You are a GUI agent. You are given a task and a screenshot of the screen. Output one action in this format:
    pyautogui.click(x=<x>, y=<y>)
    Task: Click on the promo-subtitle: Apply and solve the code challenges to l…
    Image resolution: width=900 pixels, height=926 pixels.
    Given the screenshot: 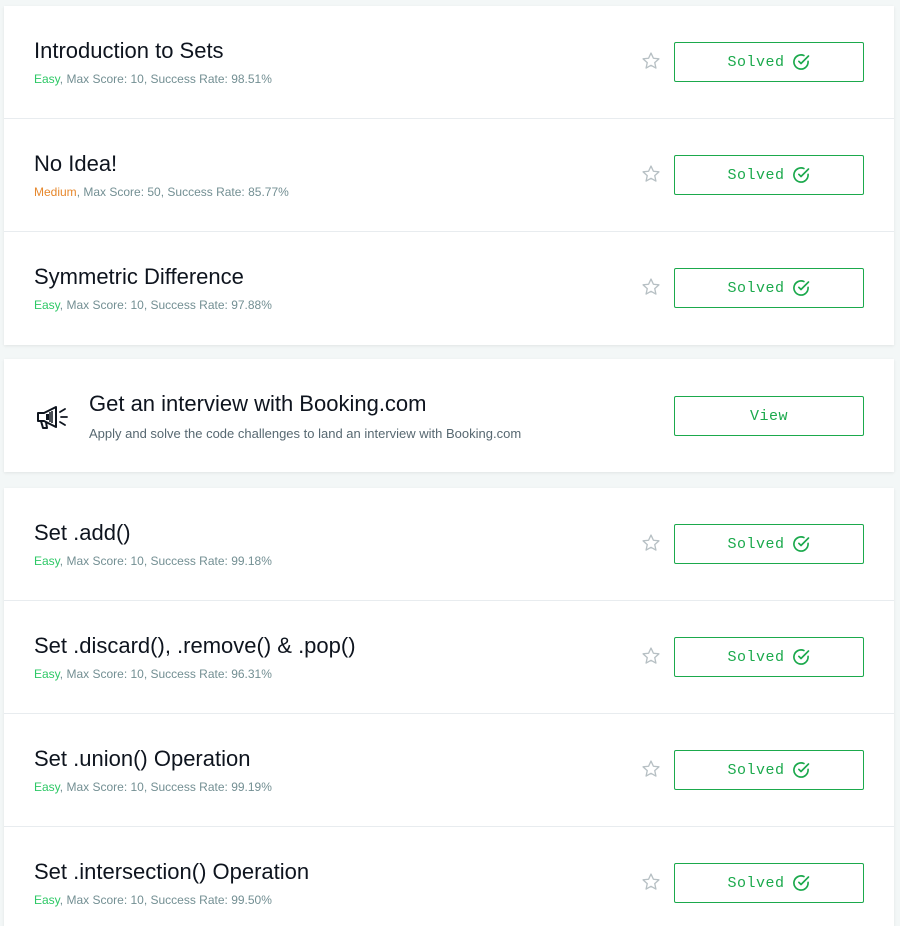 What is the action you would take?
    pyautogui.click(x=305, y=433)
    